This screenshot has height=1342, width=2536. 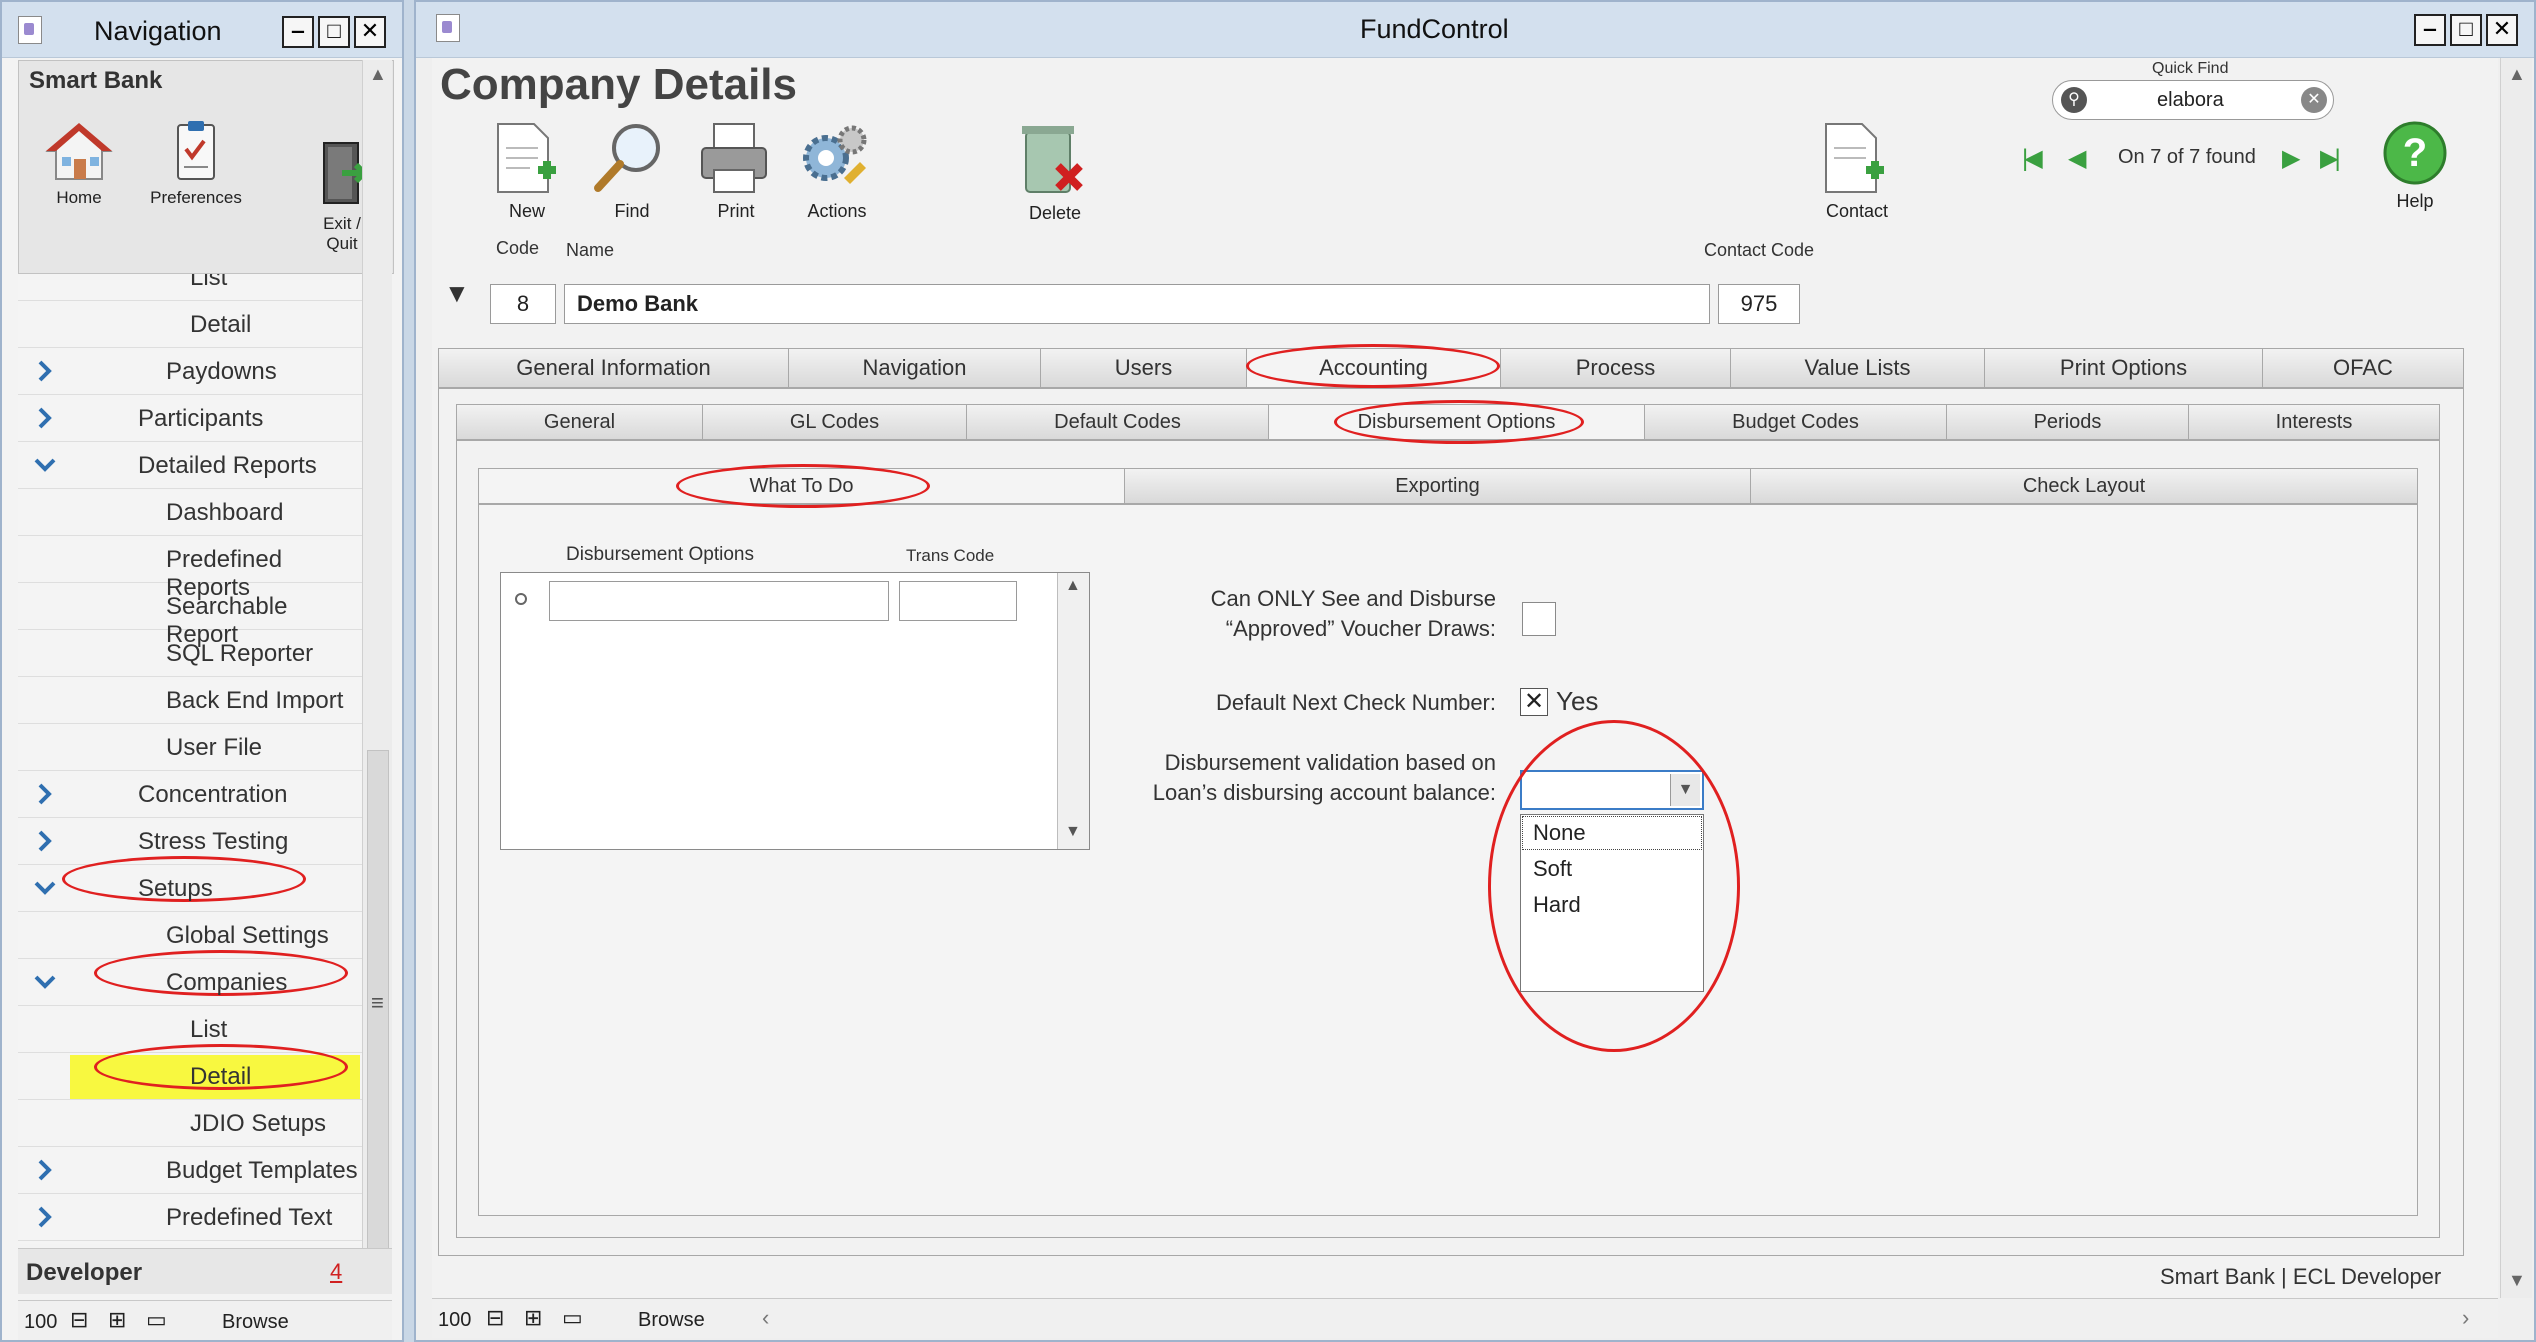 I want to click on zoom-out-icon: ⊟, so click(x=79, y=1320).